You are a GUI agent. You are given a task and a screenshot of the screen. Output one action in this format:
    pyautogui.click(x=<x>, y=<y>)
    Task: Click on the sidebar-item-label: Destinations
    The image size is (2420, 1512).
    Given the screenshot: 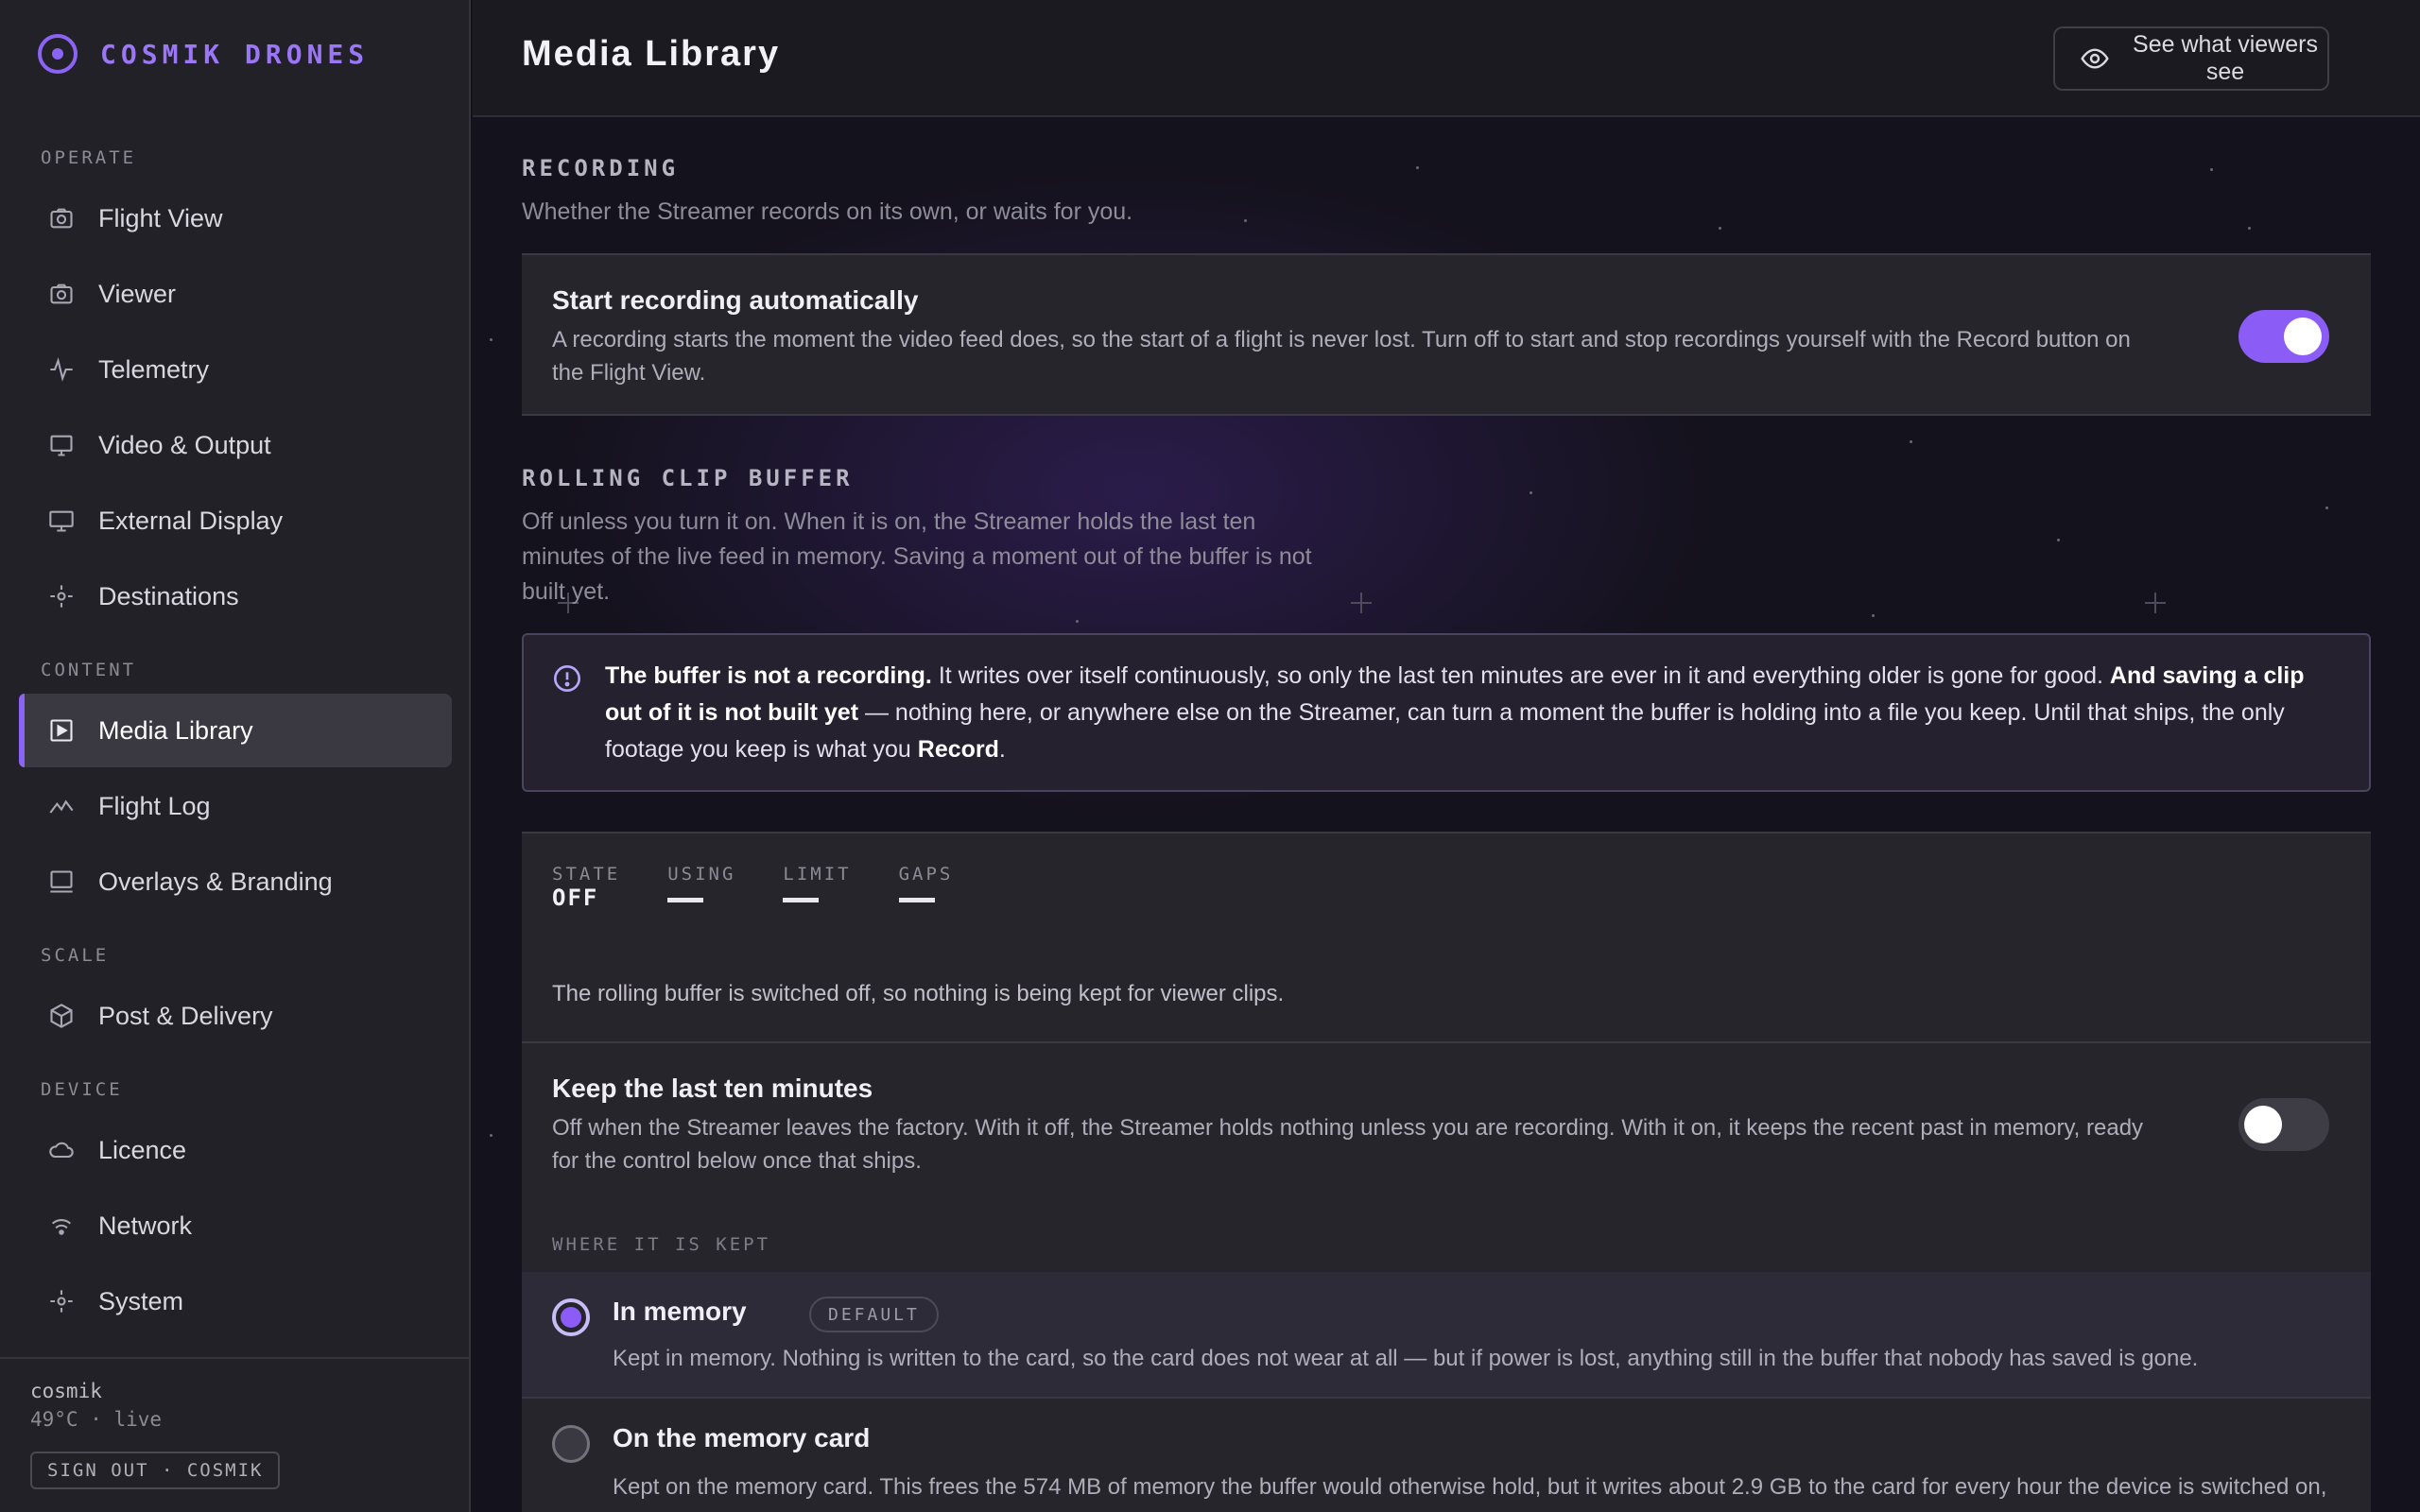 What is the action you would take?
    pyautogui.click(x=169, y=595)
    